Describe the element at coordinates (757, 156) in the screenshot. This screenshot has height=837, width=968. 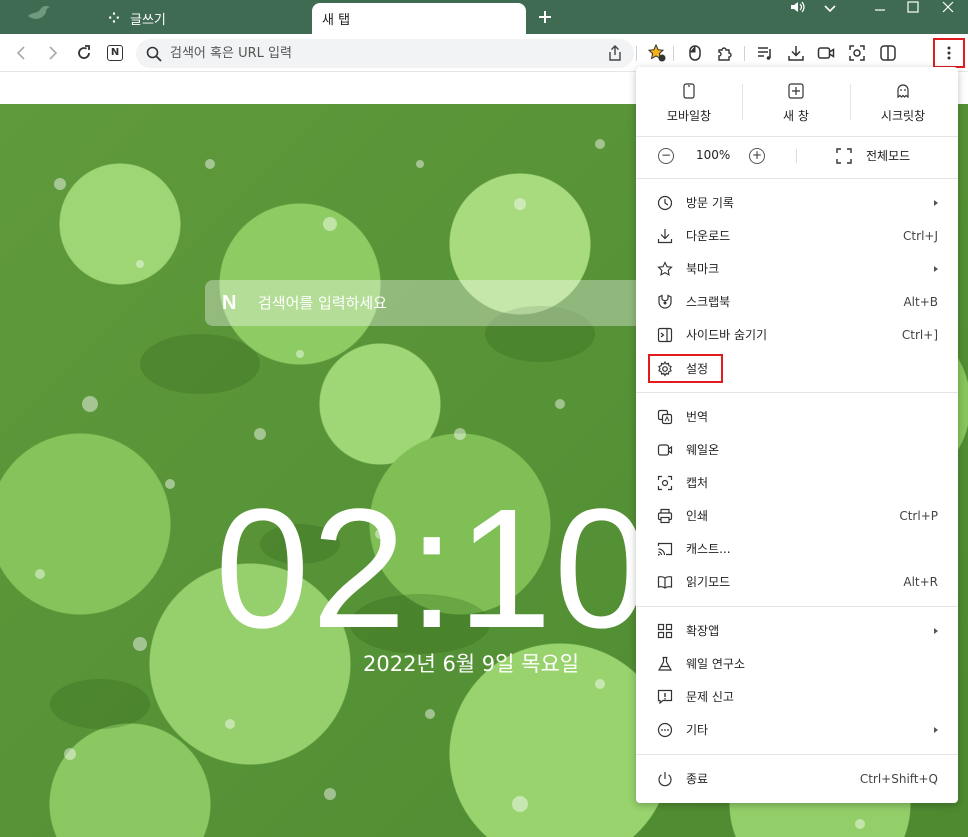
I see `zoom-in-button: +` at that location.